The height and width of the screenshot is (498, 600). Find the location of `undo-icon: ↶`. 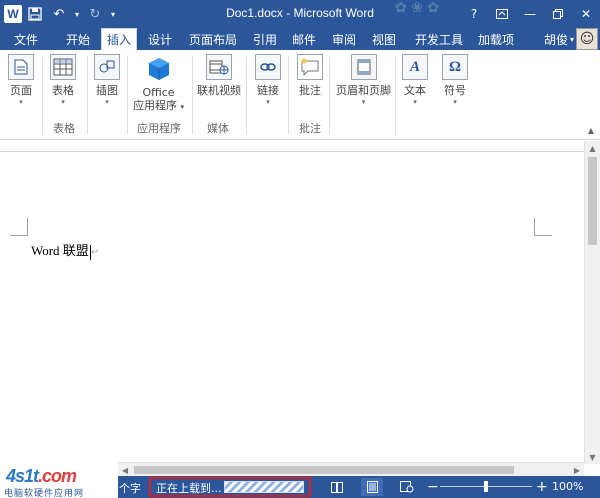

undo-icon: ↶ is located at coordinates (59, 14).